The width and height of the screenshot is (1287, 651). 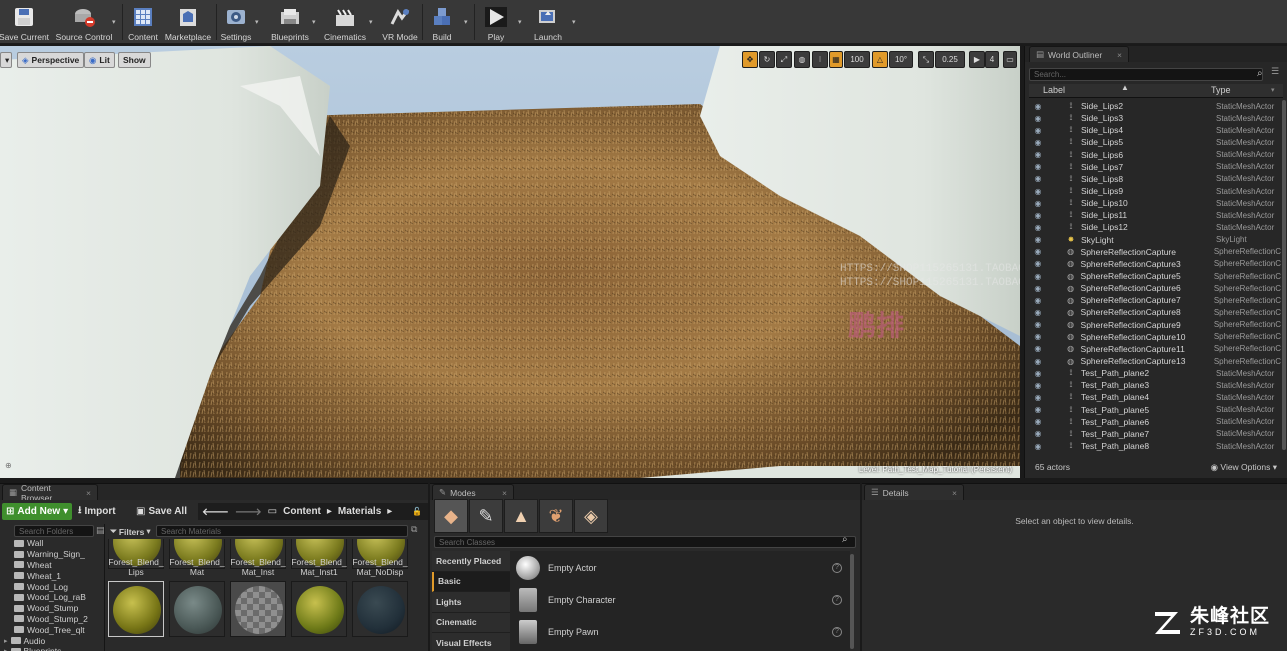 I want to click on save-current-button: Save Current, so click(x=24, y=22).